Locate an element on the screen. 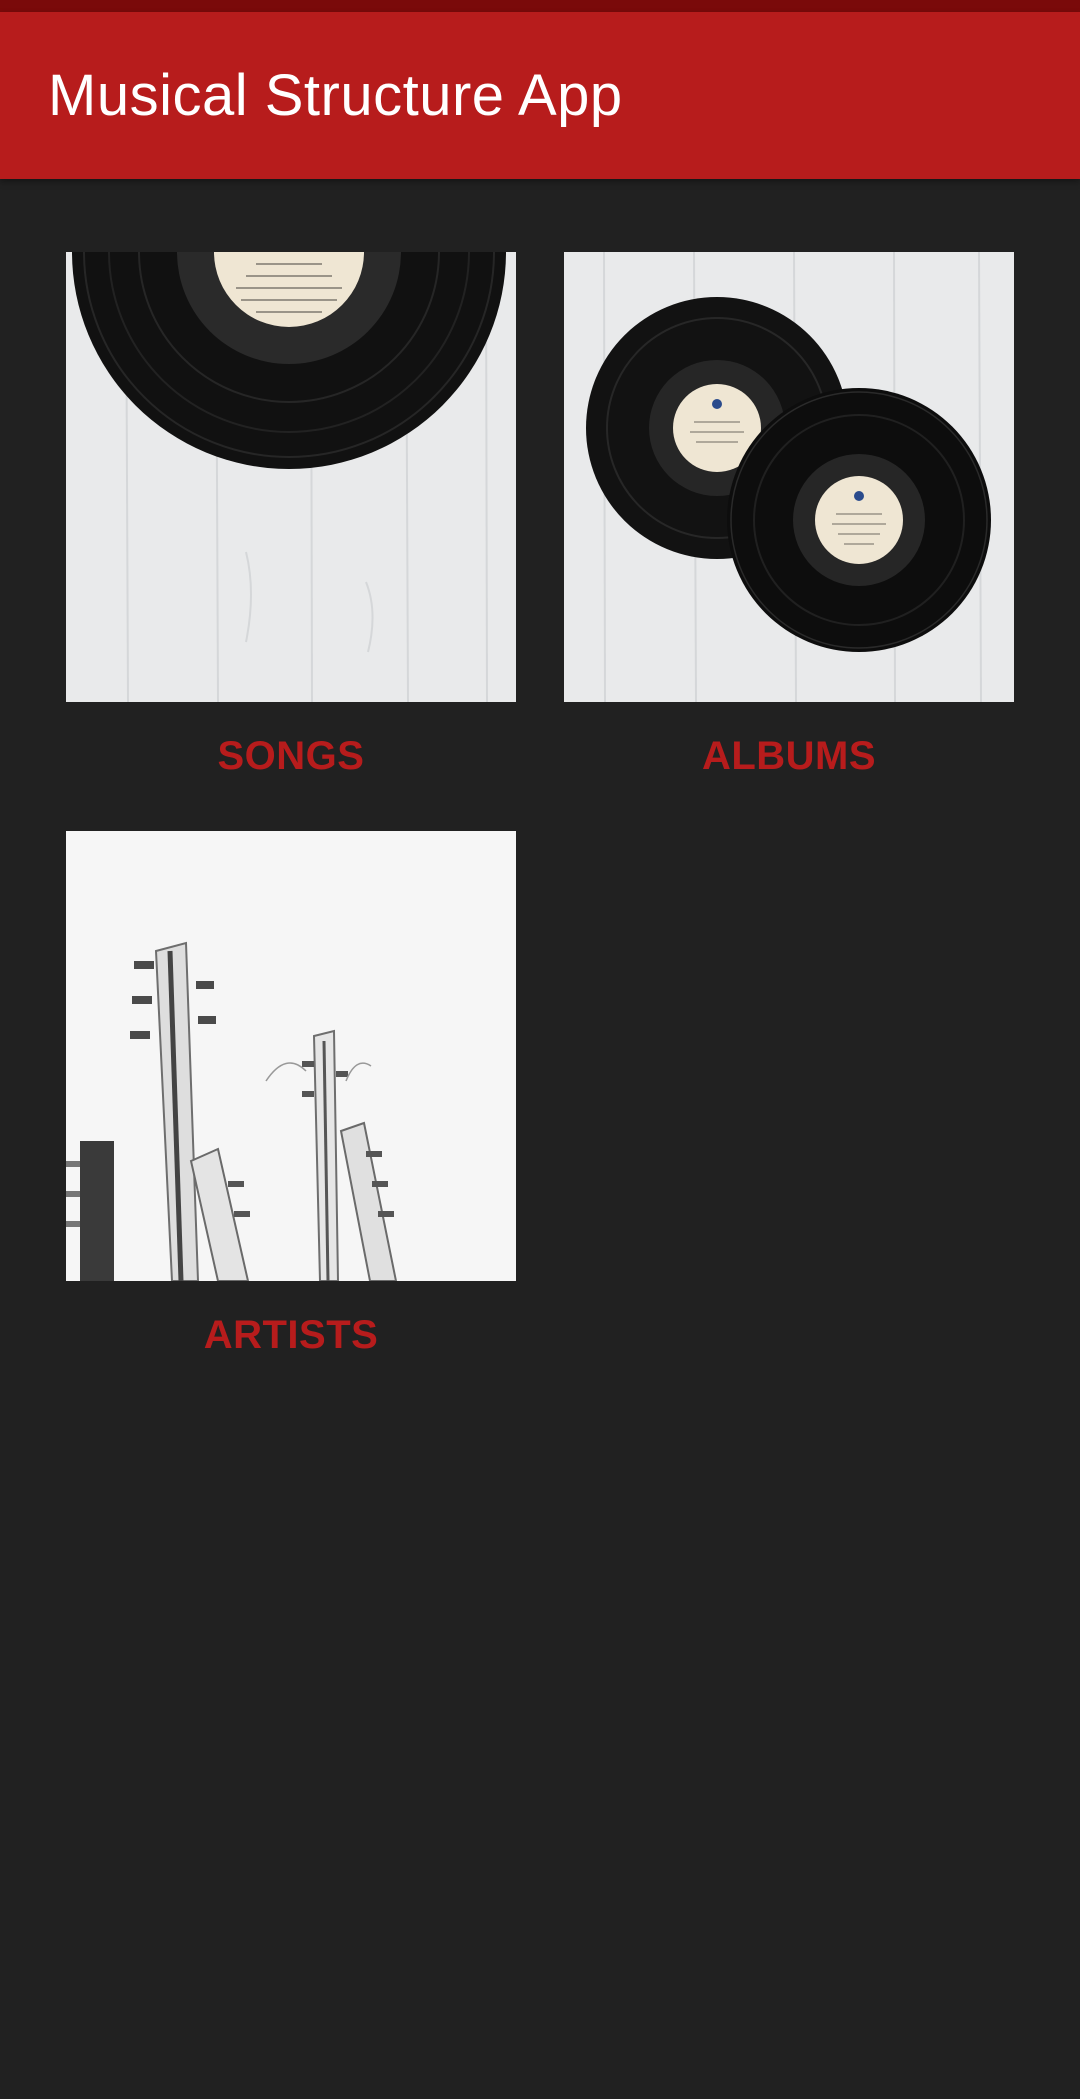 The height and width of the screenshot is (2099, 1080). status-bar is located at coordinates (540, 6).